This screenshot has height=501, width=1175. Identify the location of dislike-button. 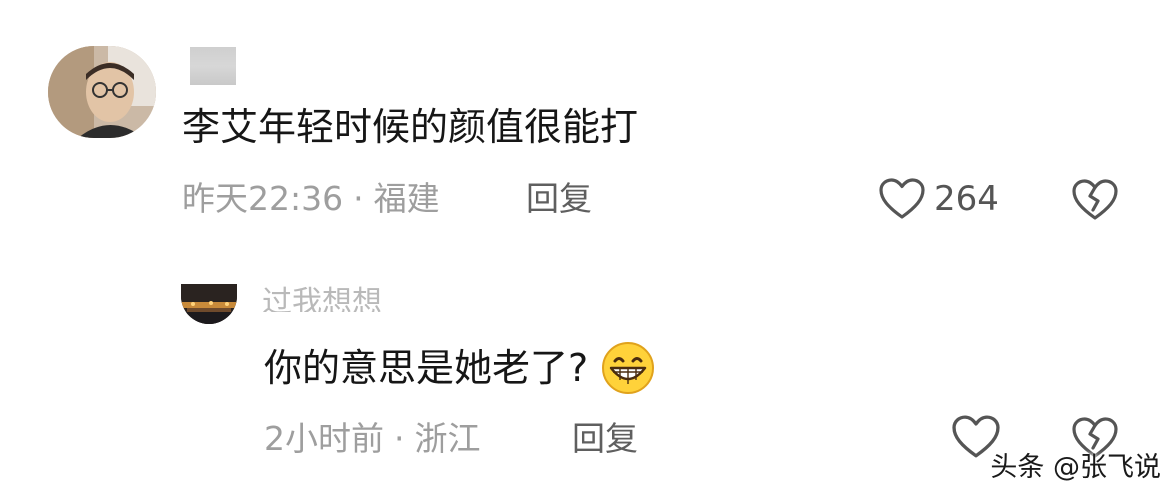
(1095, 200).